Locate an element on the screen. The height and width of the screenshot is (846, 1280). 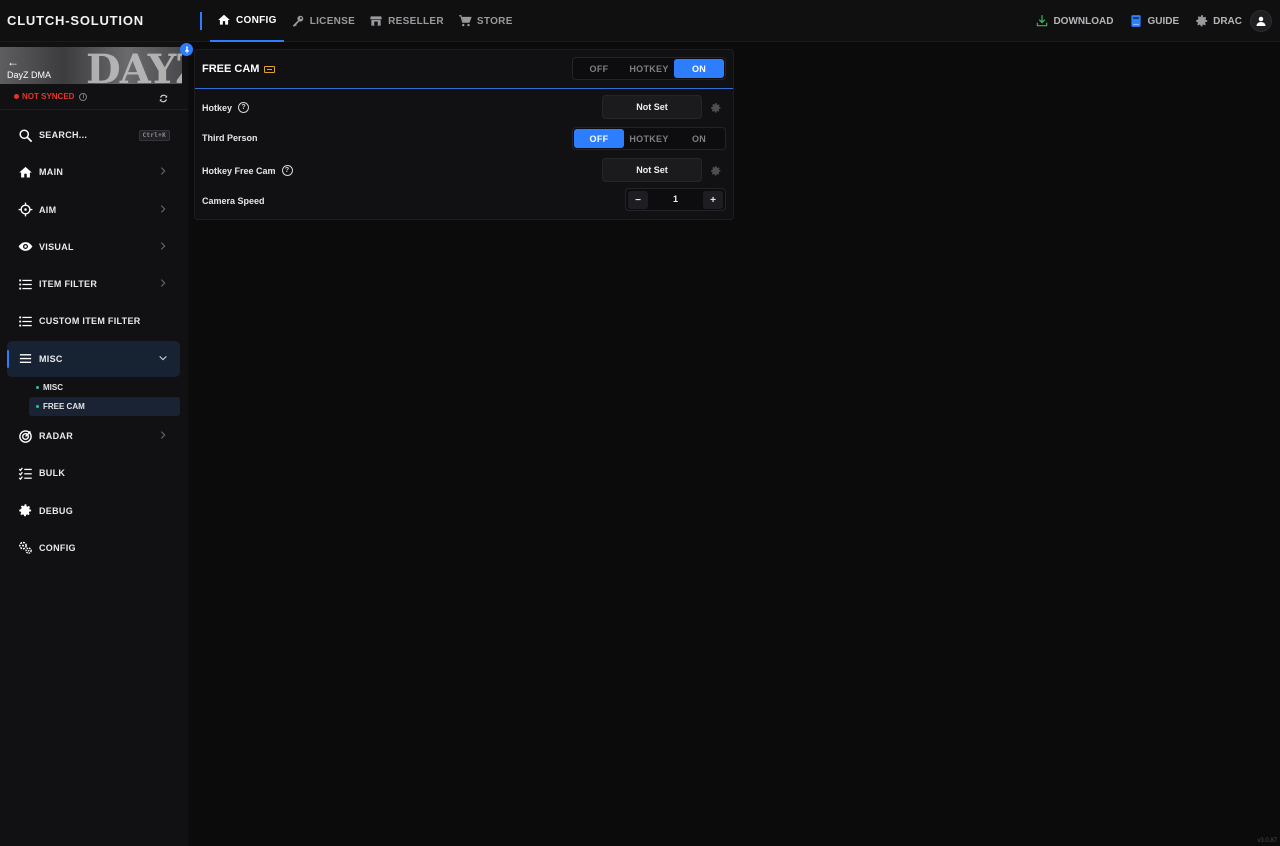
guide-link: GUIDE is located at coordinates (1154, 21).